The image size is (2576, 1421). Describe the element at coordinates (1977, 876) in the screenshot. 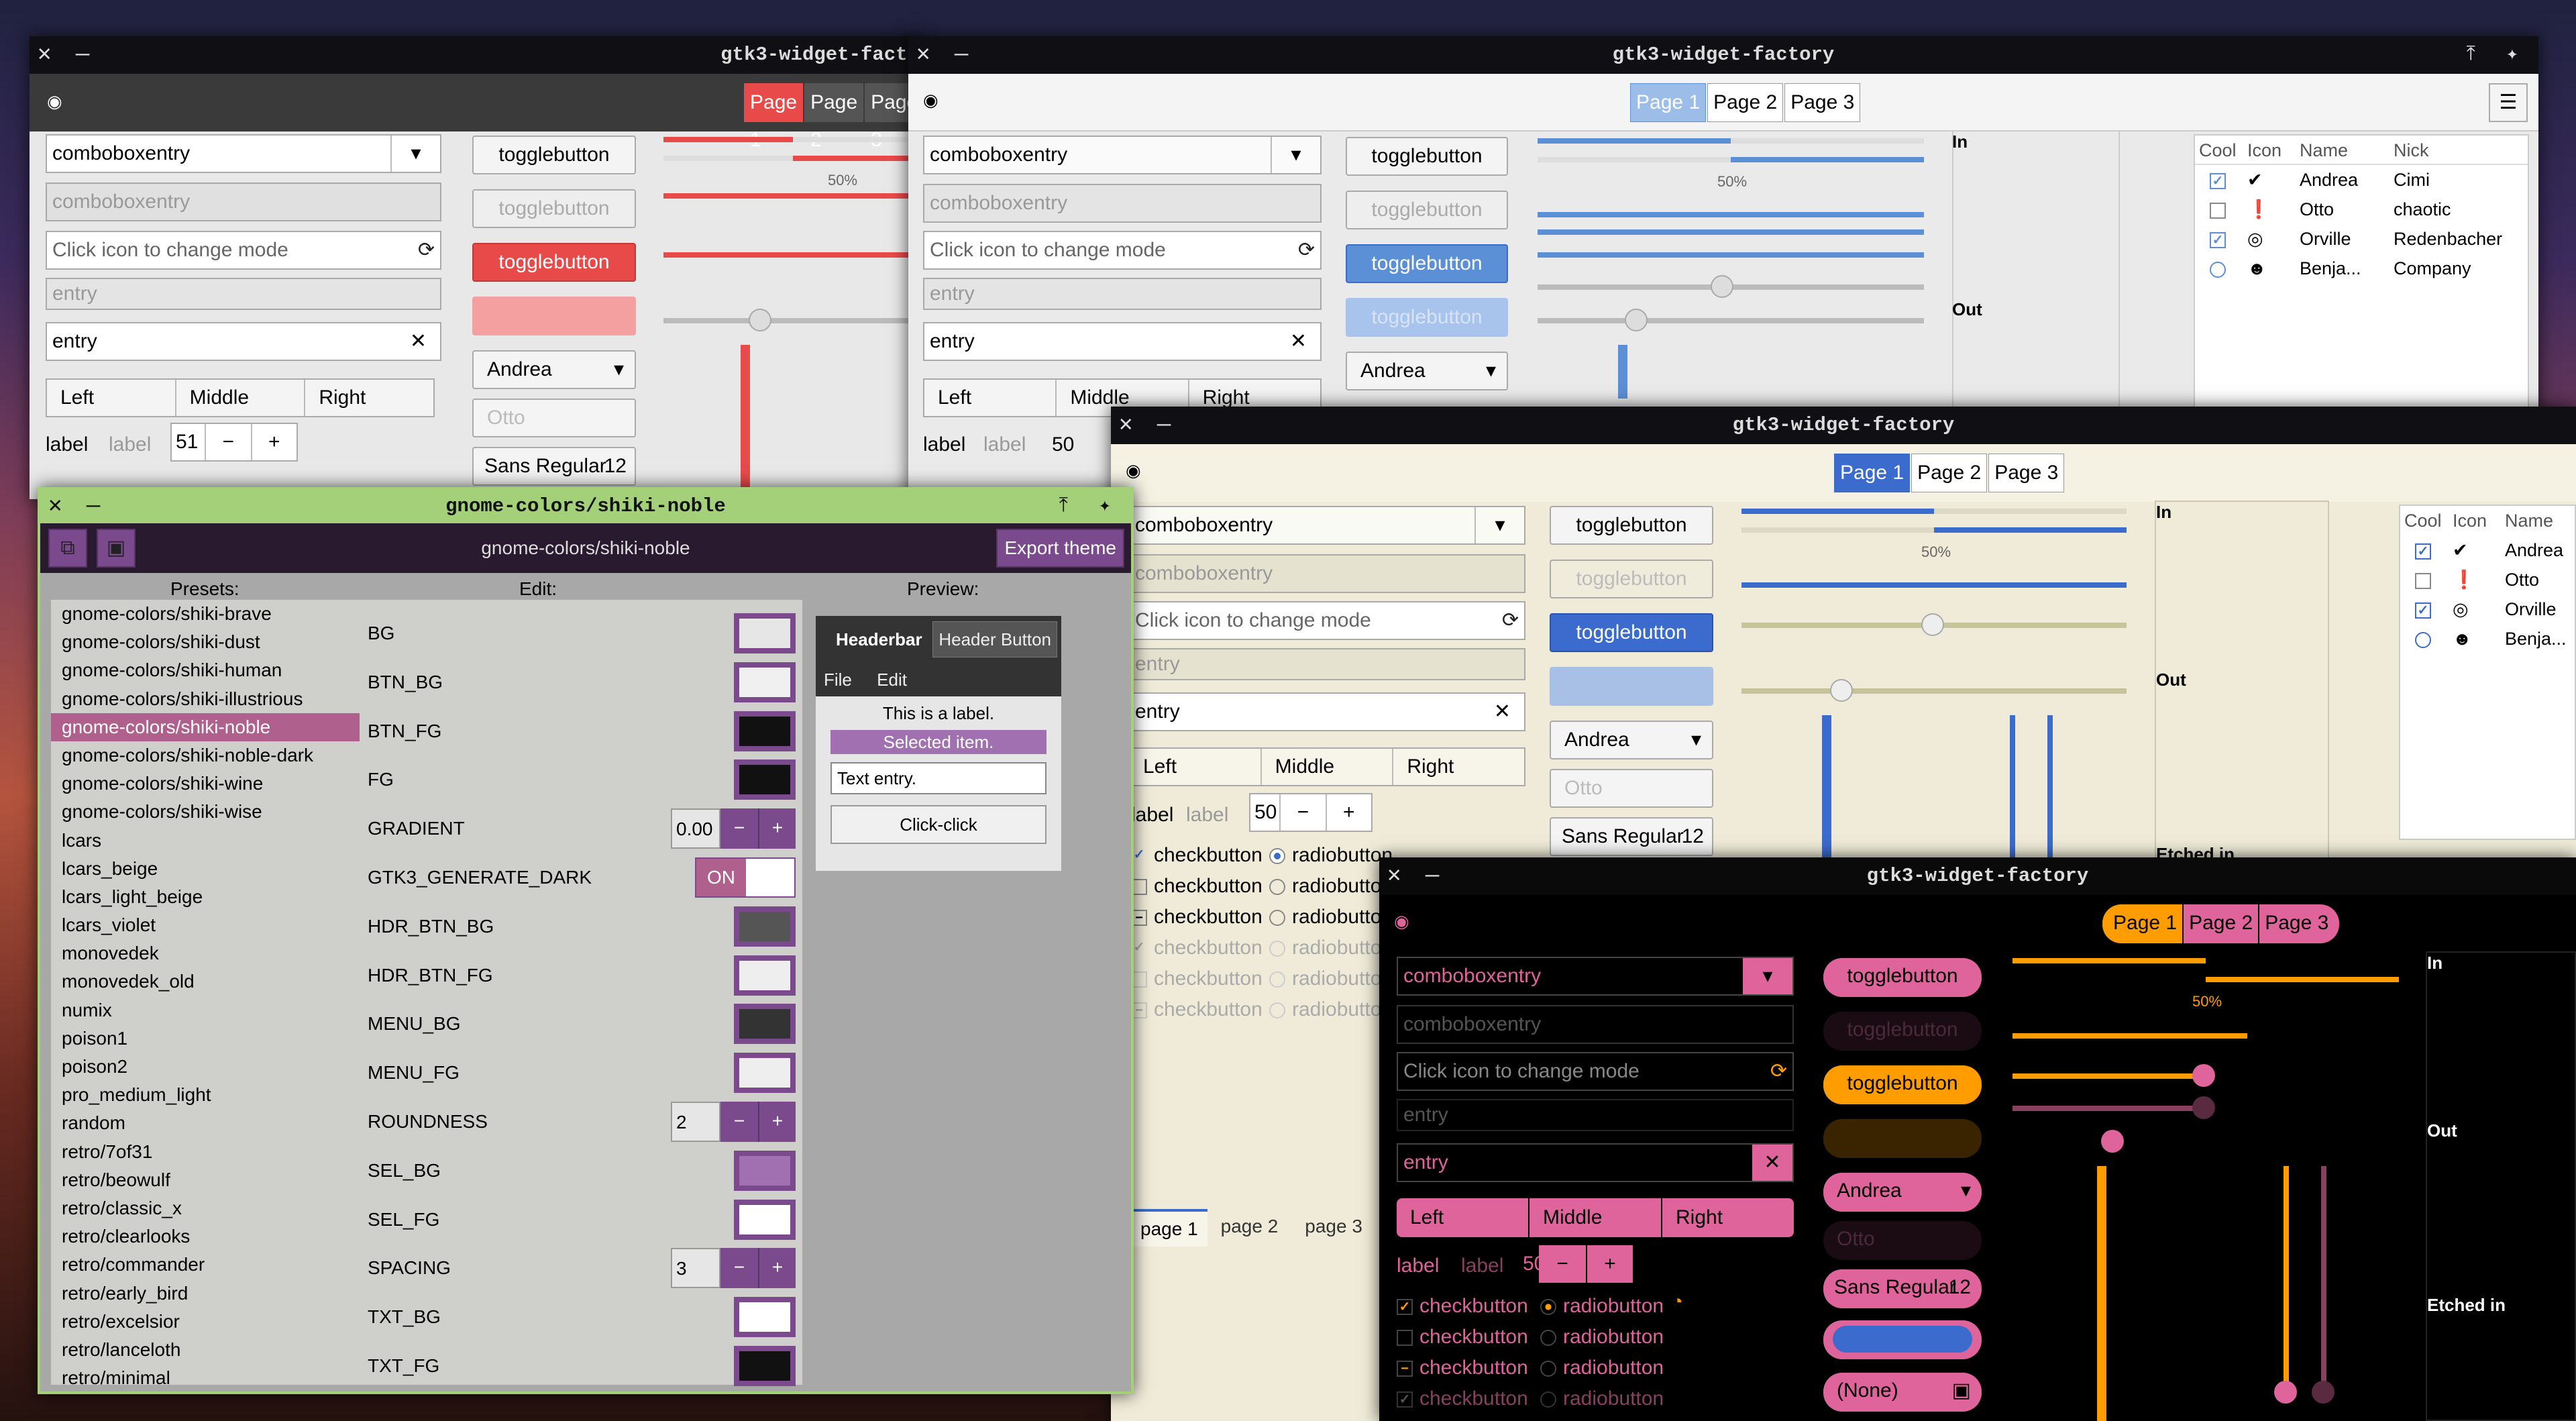

I see `titlebar: ✕ — gtk3-widget-factory` at that location.